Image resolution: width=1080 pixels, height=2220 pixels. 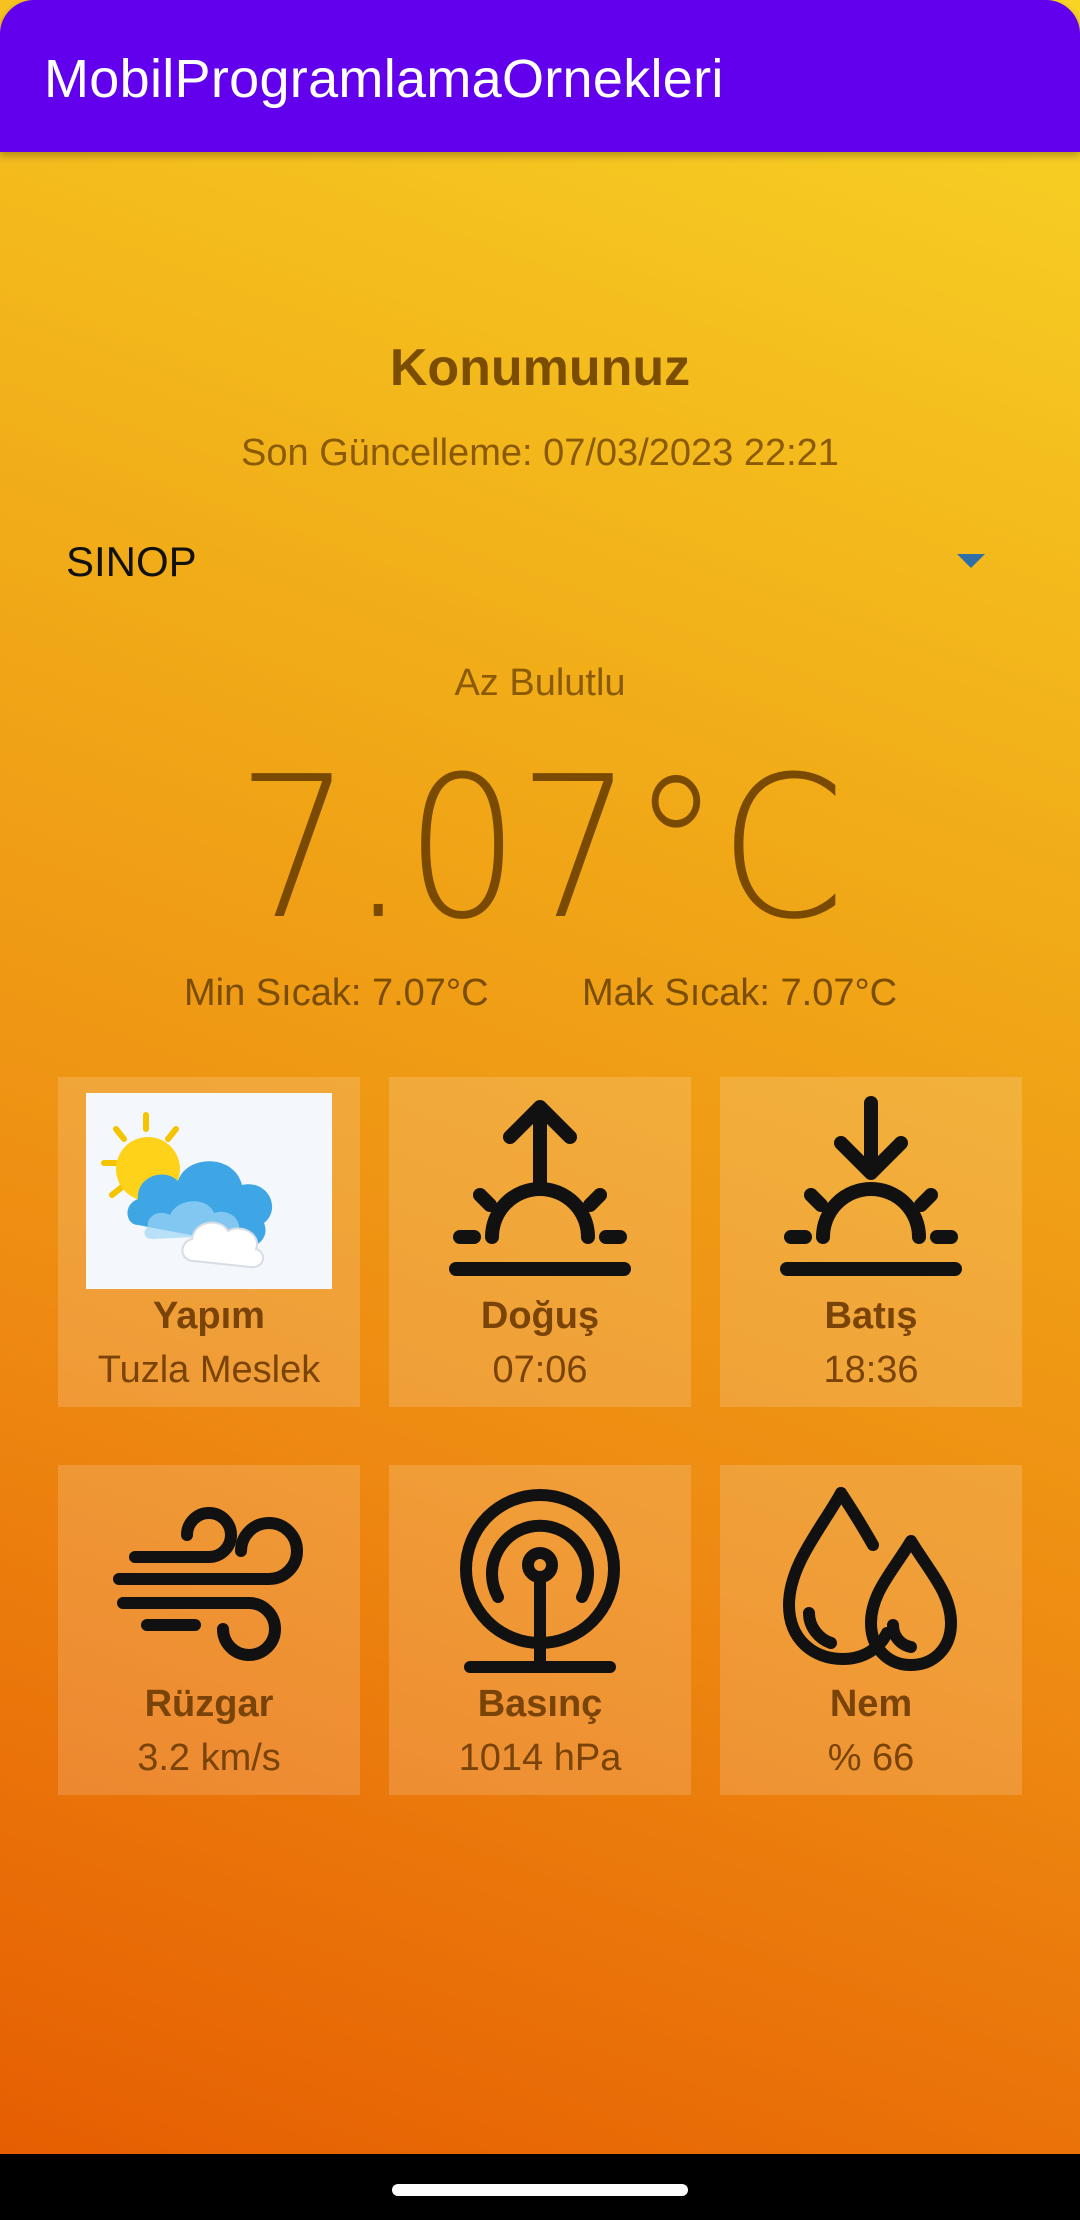 What do you see at coordinates (522, 562) in the screenshot?
I see `city-spinner: SINOP` at bounding box center [522, 562].